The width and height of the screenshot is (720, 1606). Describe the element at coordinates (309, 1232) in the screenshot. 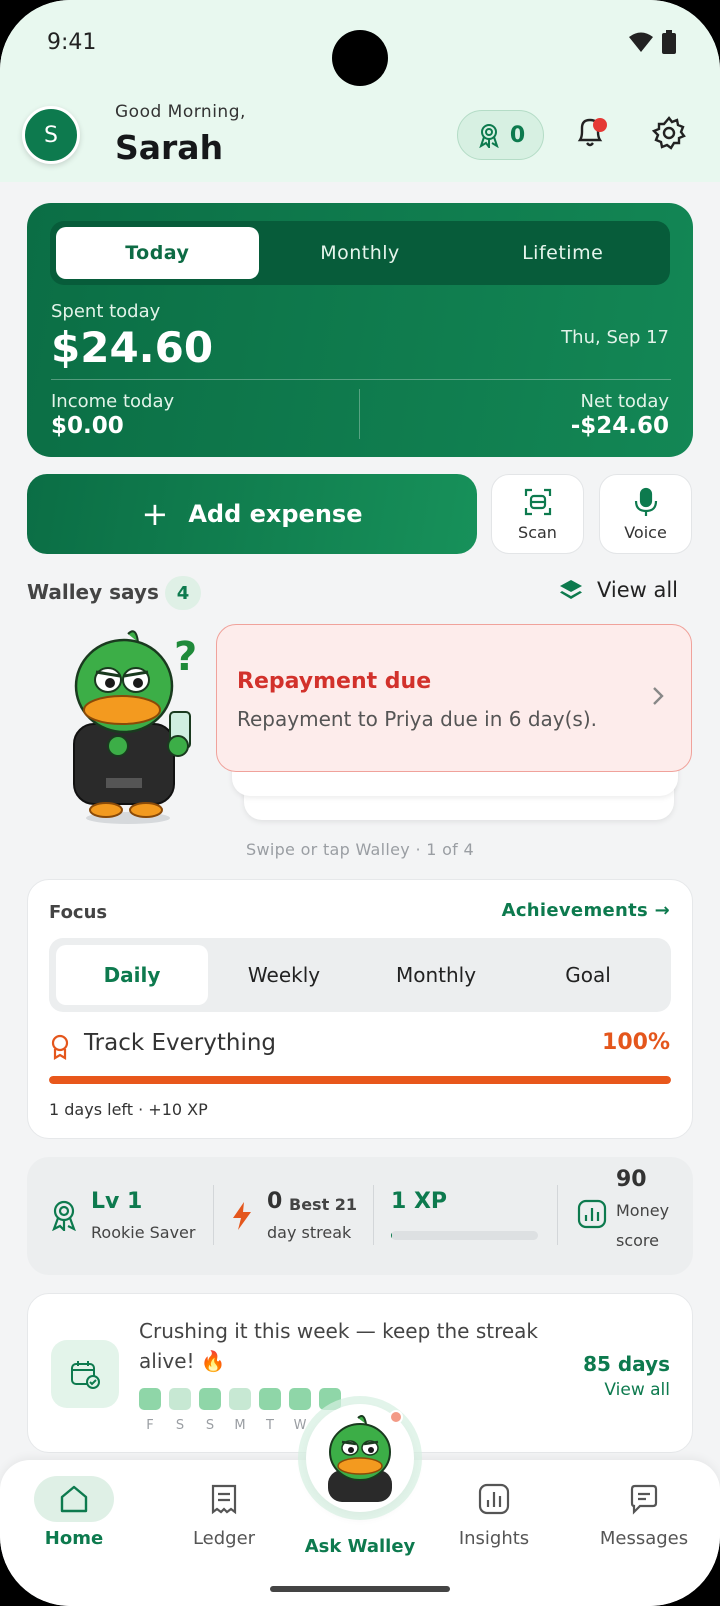

I see `streak-label: day streak` at that location.